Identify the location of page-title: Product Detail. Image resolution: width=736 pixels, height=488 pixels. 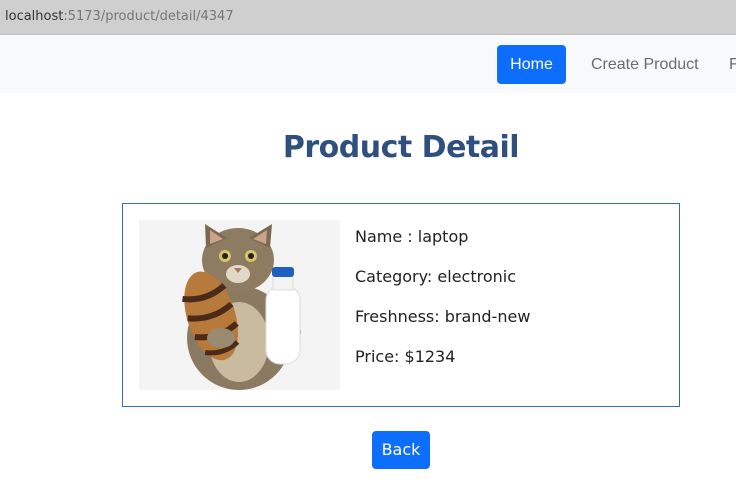
(401, 147).